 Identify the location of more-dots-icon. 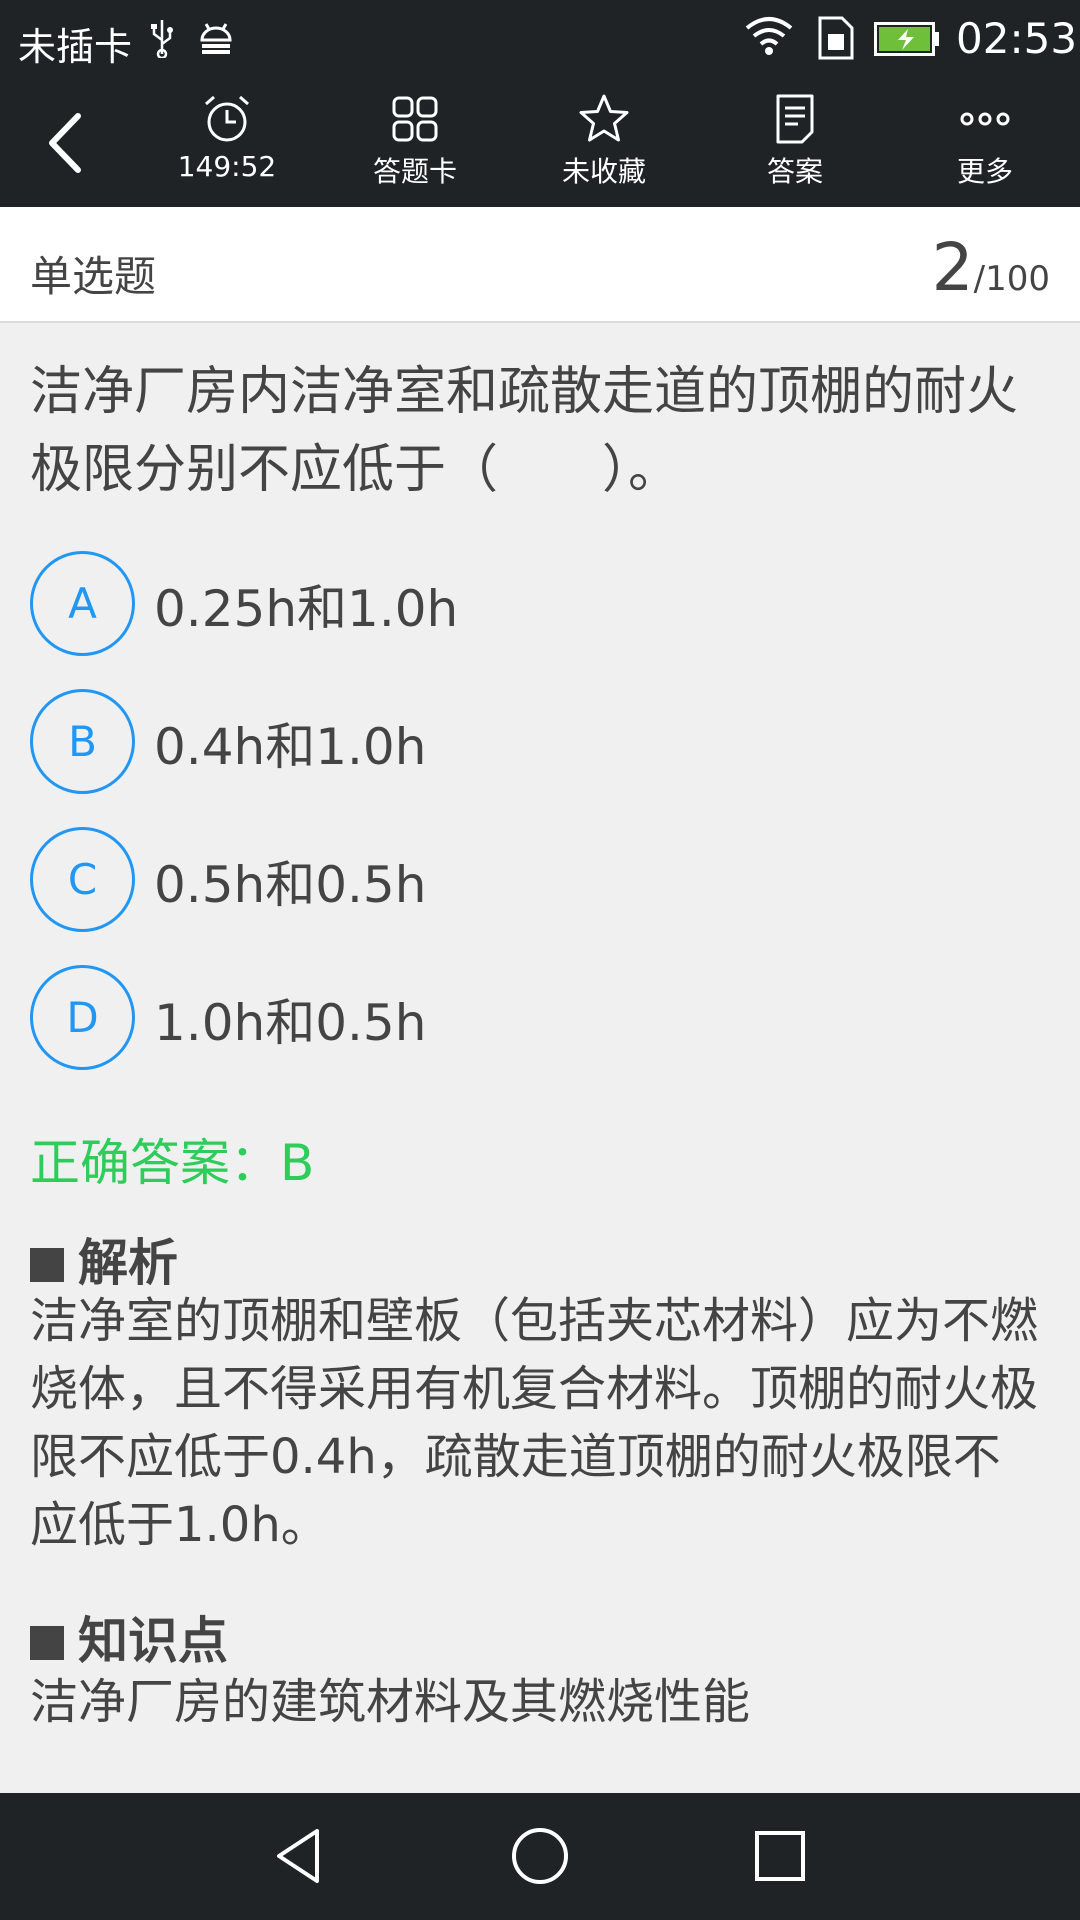
(985, 119).